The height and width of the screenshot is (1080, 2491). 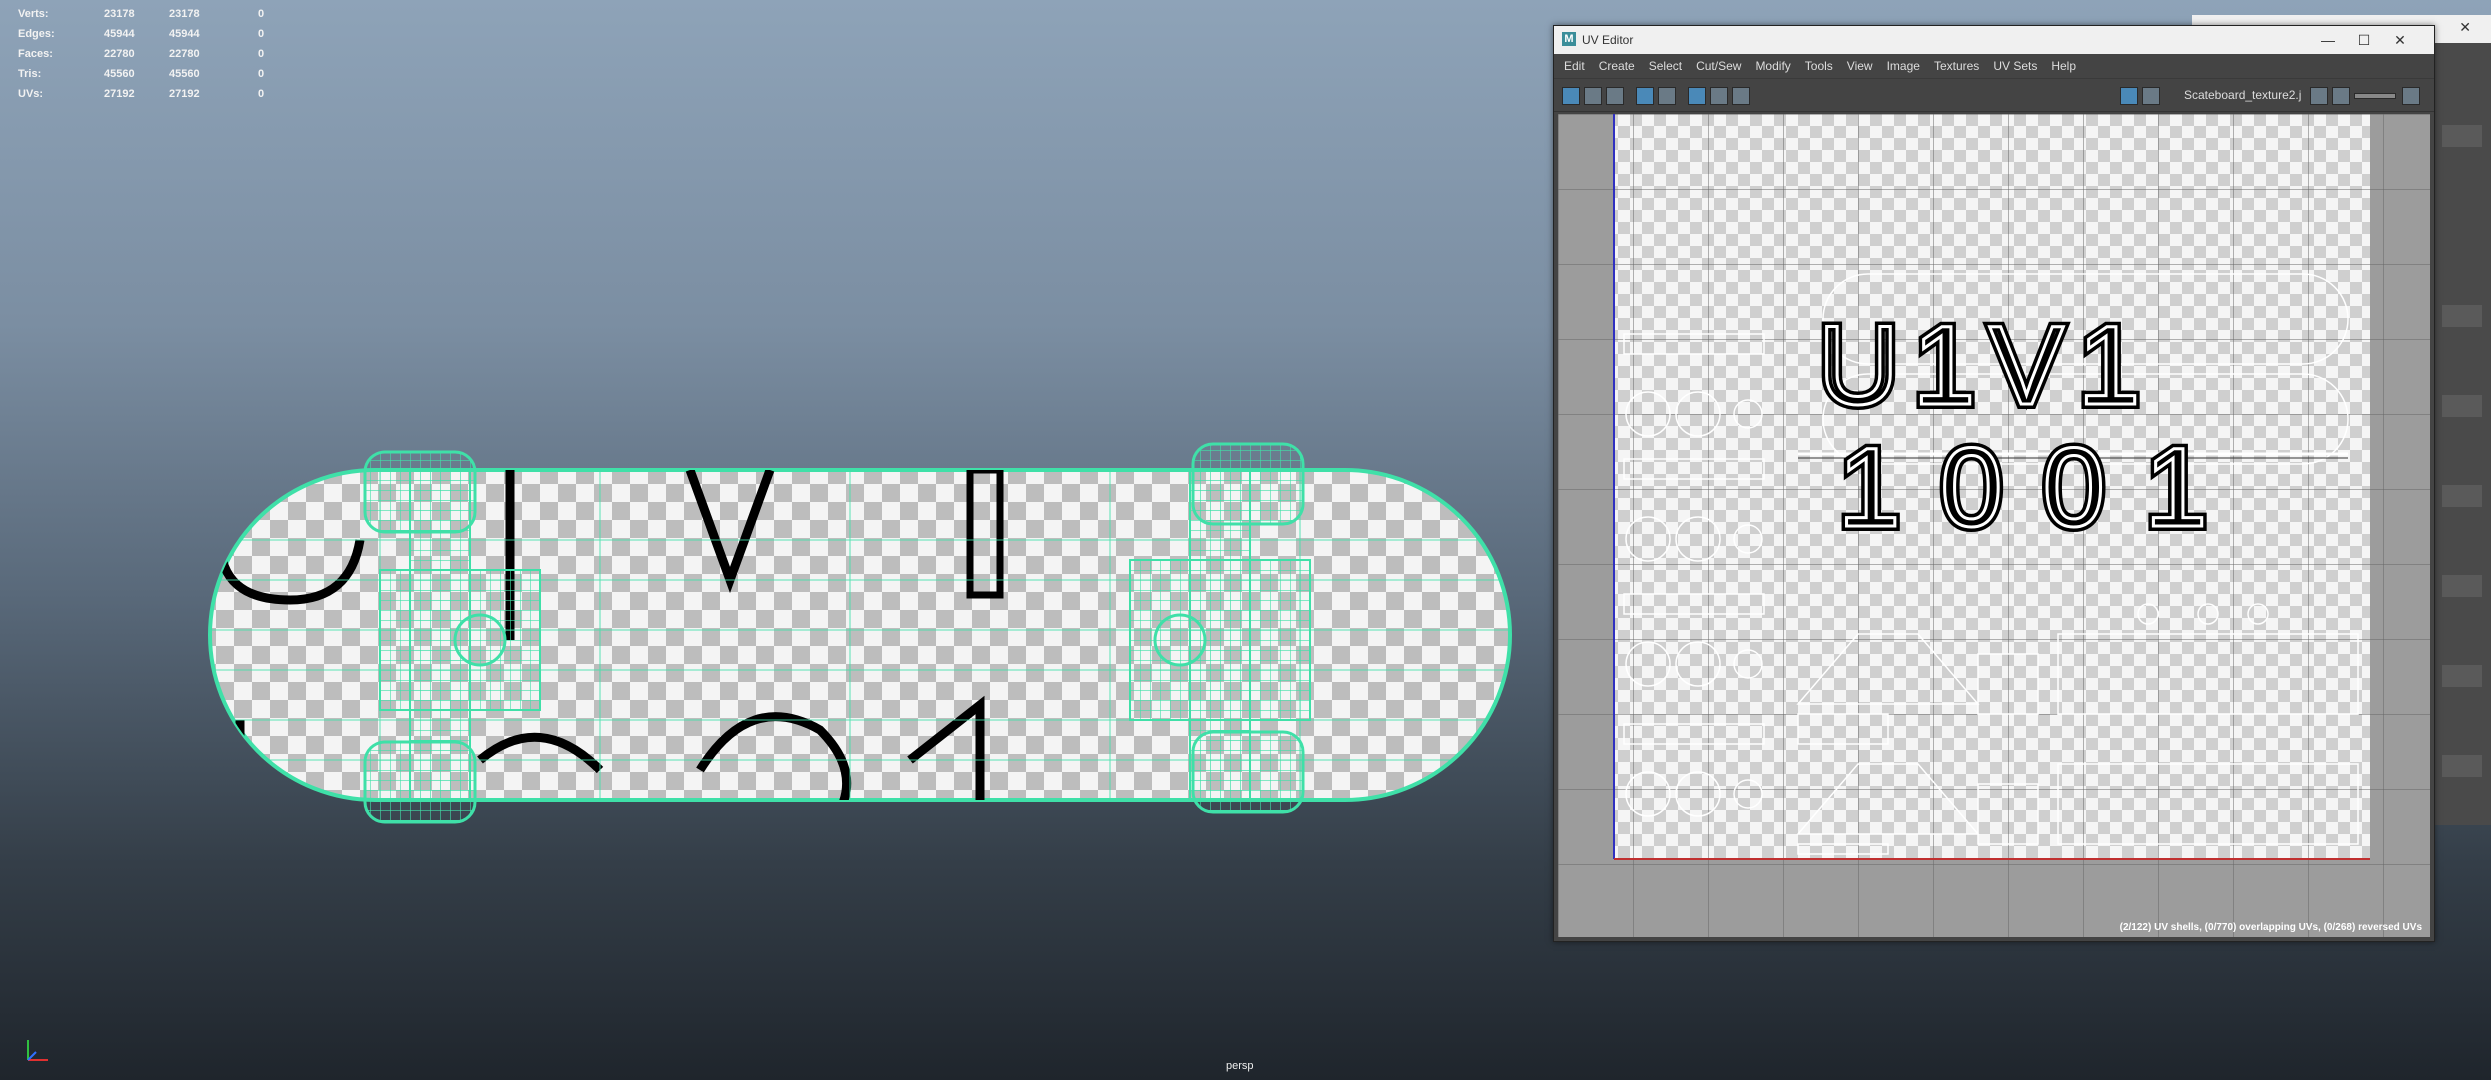 I want to click on menu-image: Image, so click(x=1903, y=66).